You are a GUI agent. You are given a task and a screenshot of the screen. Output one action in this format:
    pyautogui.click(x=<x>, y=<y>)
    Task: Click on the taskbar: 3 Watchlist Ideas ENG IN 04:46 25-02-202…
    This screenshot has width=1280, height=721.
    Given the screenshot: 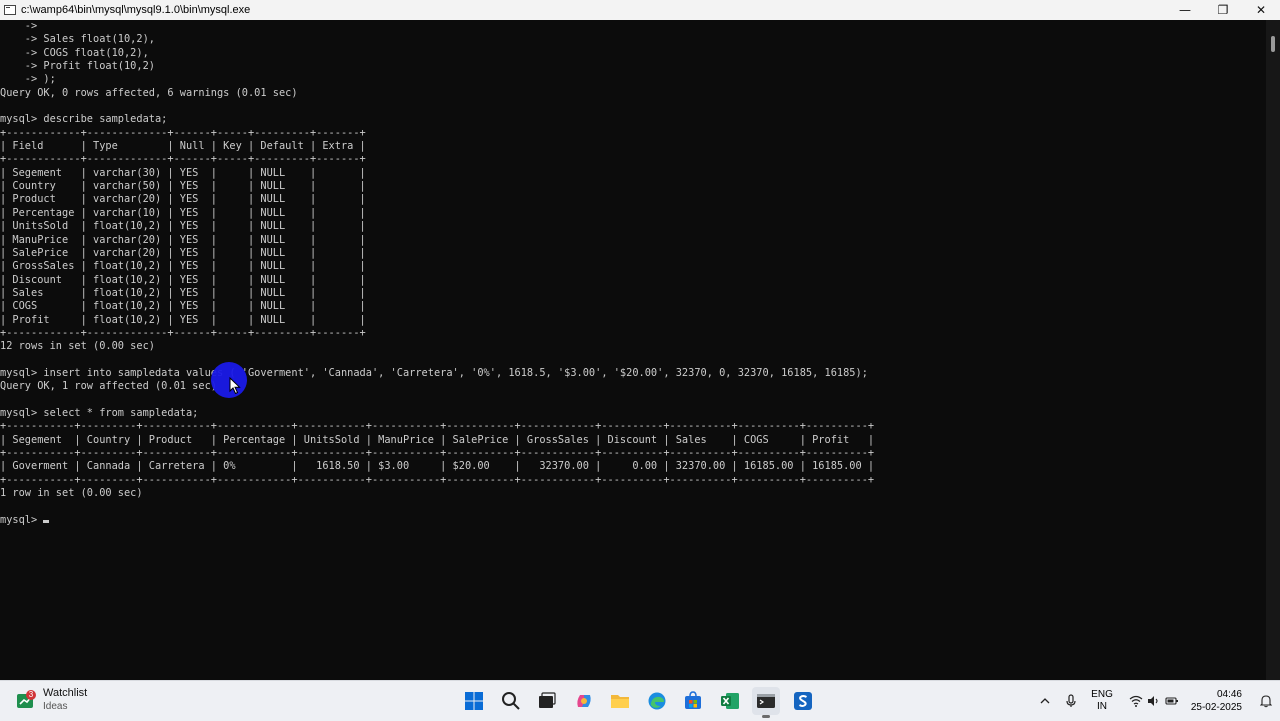 What is the action you would take?
    pyautogui.click(x=640, y=700)
    